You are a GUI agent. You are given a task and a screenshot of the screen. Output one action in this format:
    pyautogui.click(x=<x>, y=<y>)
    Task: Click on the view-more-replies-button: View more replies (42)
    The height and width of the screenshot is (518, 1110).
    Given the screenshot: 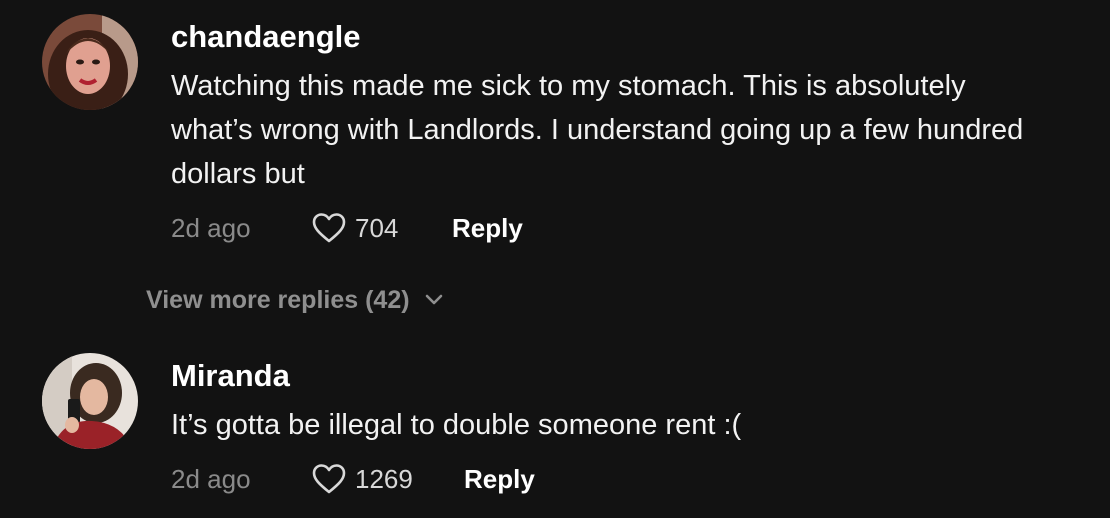 What is the action you would take?
    pyautogui.click(x=295, y=300)
    